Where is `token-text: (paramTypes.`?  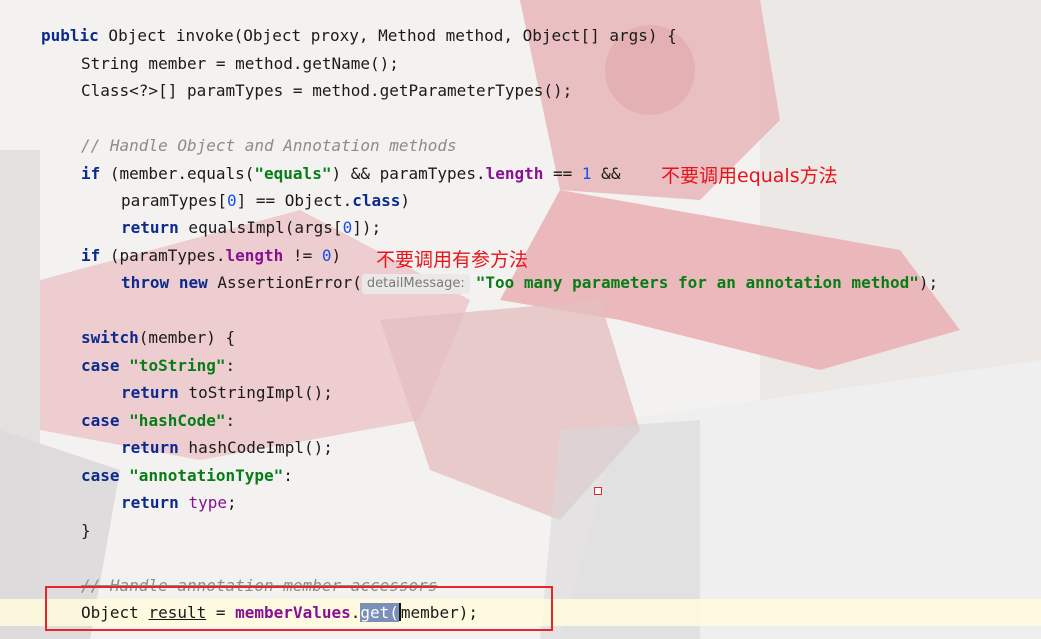 token-text: (paramTypes. is located at coordinates (163, 255).